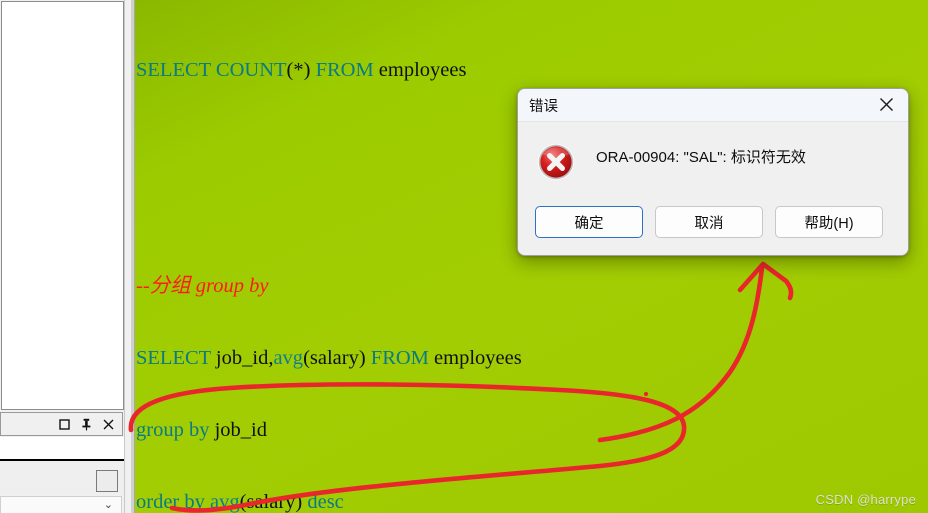 This screenshot has width=928, height=513. What do you see at coordinates (301, 70) in the screenshot?
I see `code-line: SELECT COUNT(*) FROM employees` at bounding box center [301, 70].